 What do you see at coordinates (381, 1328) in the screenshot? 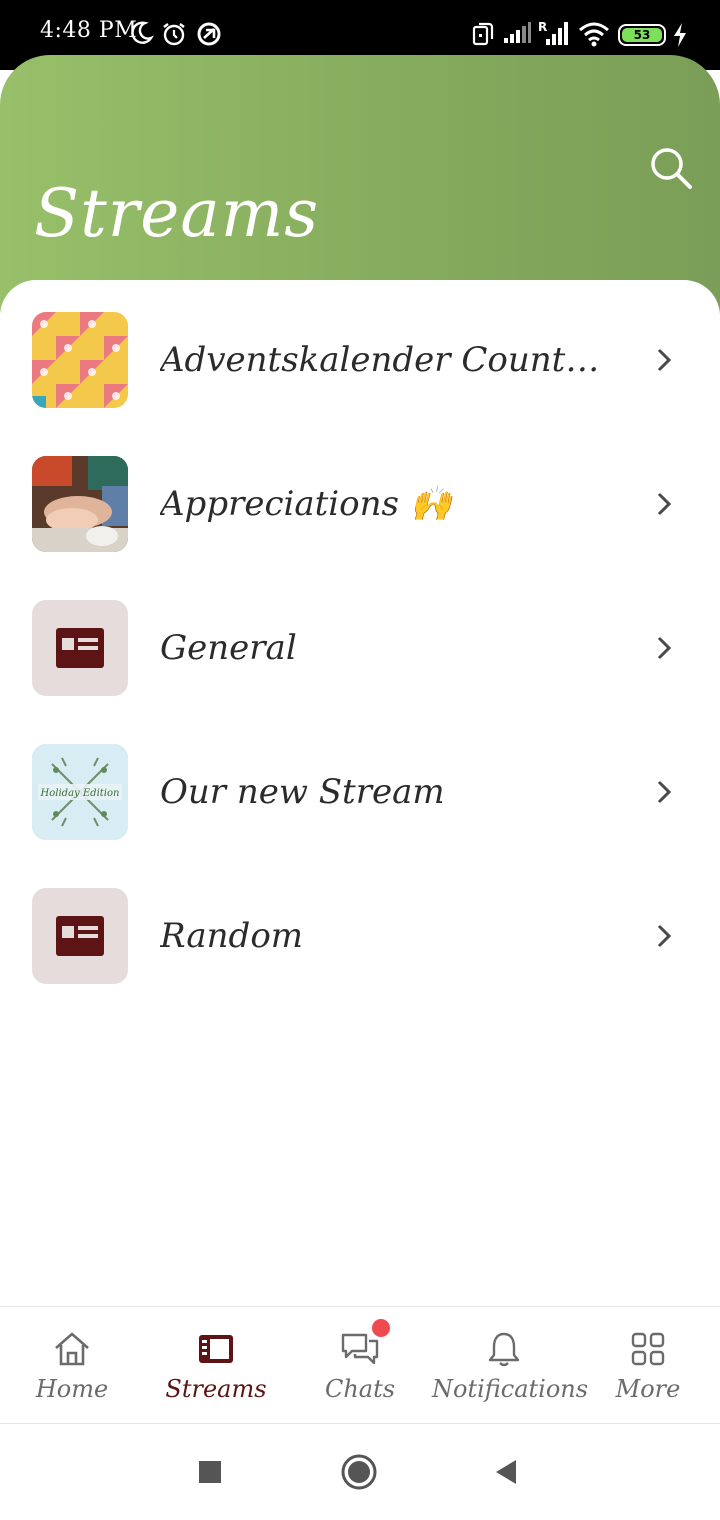
I see `chat-badge` at bounding box center [381, 1328].